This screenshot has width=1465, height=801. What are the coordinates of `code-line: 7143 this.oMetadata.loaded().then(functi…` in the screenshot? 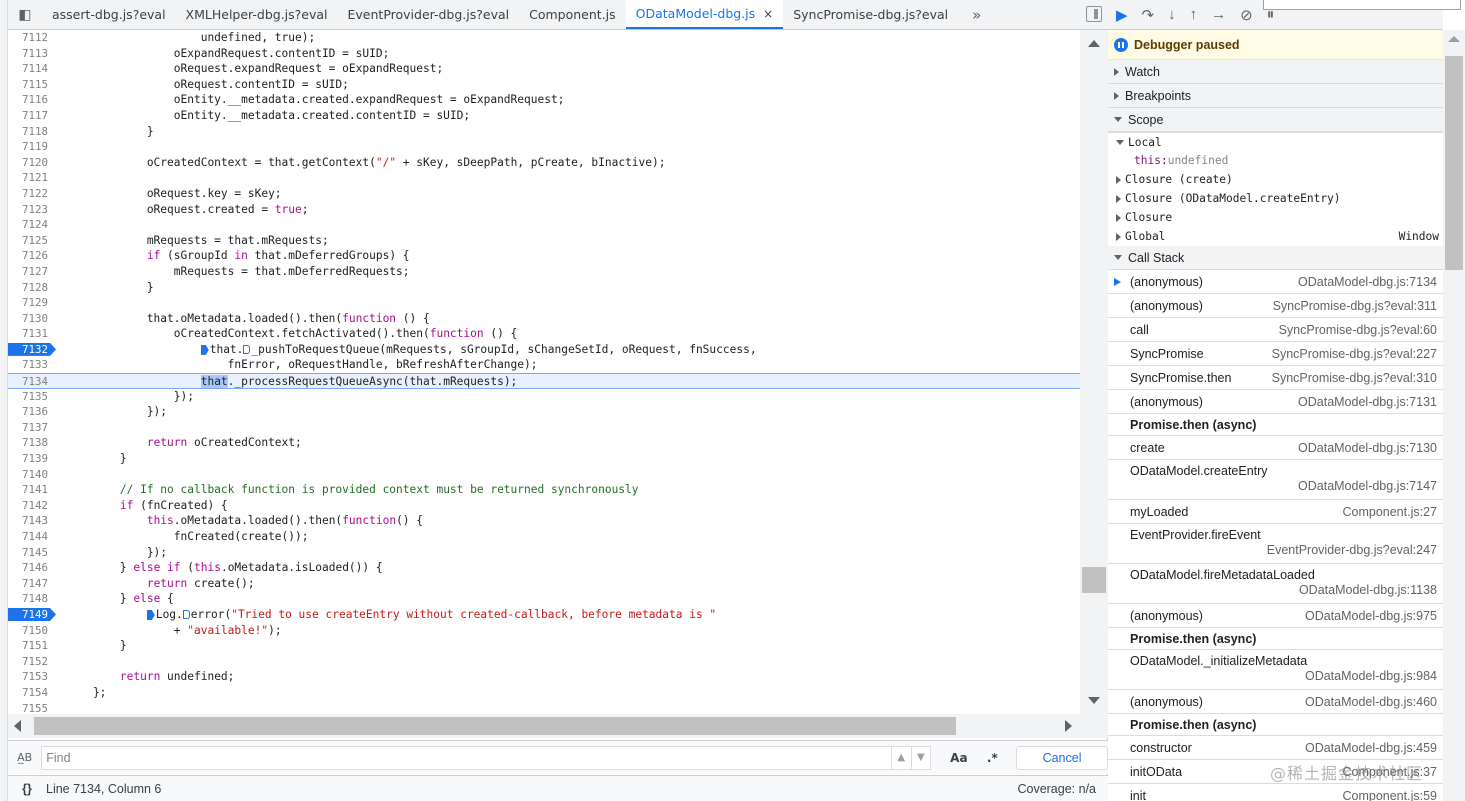 It's located at (544, 521).